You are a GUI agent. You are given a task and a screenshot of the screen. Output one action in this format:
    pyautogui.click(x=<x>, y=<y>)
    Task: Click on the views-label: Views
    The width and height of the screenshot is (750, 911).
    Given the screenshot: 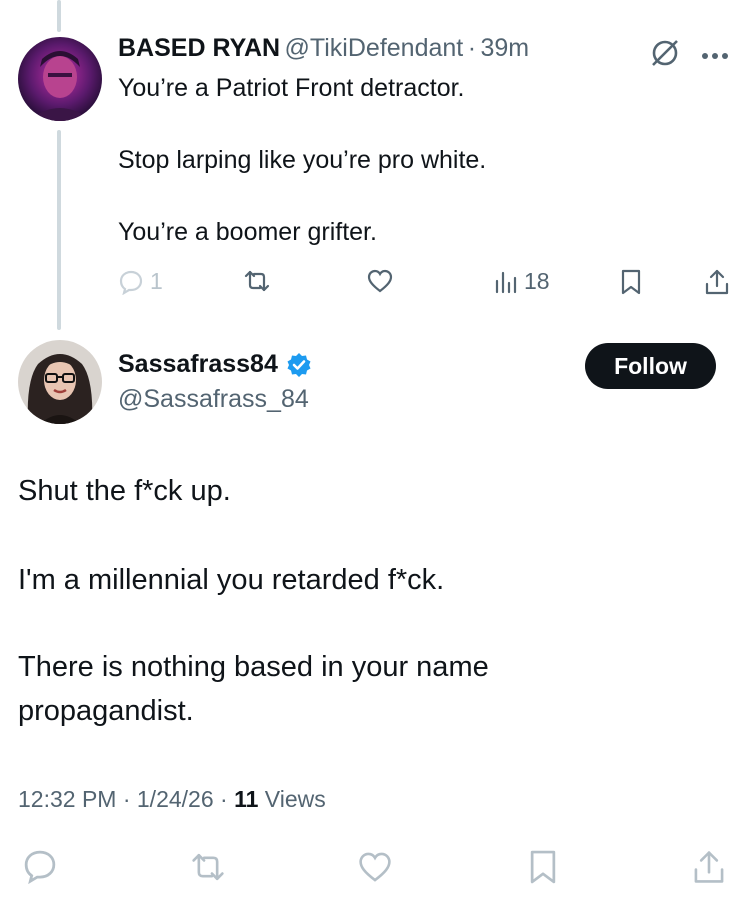 What is the action you would take?
    pyautogui.click(x=295, y=799)
    